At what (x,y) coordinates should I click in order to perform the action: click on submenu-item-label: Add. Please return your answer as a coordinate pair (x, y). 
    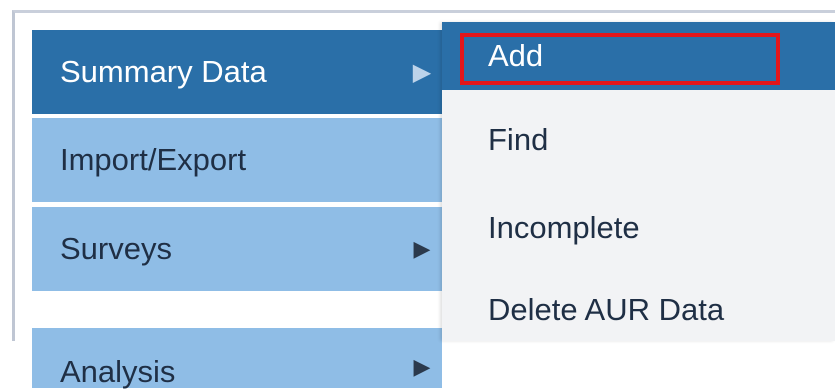
    Looking at the image, I should click on (516, 55).